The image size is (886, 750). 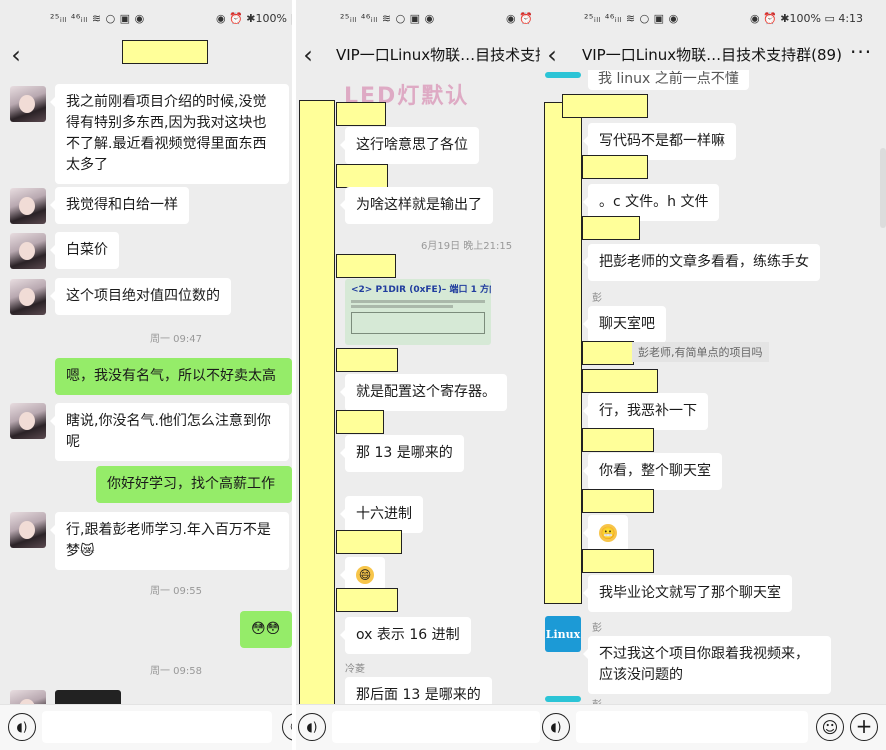 I want to click on quoted-text: 彭老师,有简单点的项目吗, so click(x=700, y=352).